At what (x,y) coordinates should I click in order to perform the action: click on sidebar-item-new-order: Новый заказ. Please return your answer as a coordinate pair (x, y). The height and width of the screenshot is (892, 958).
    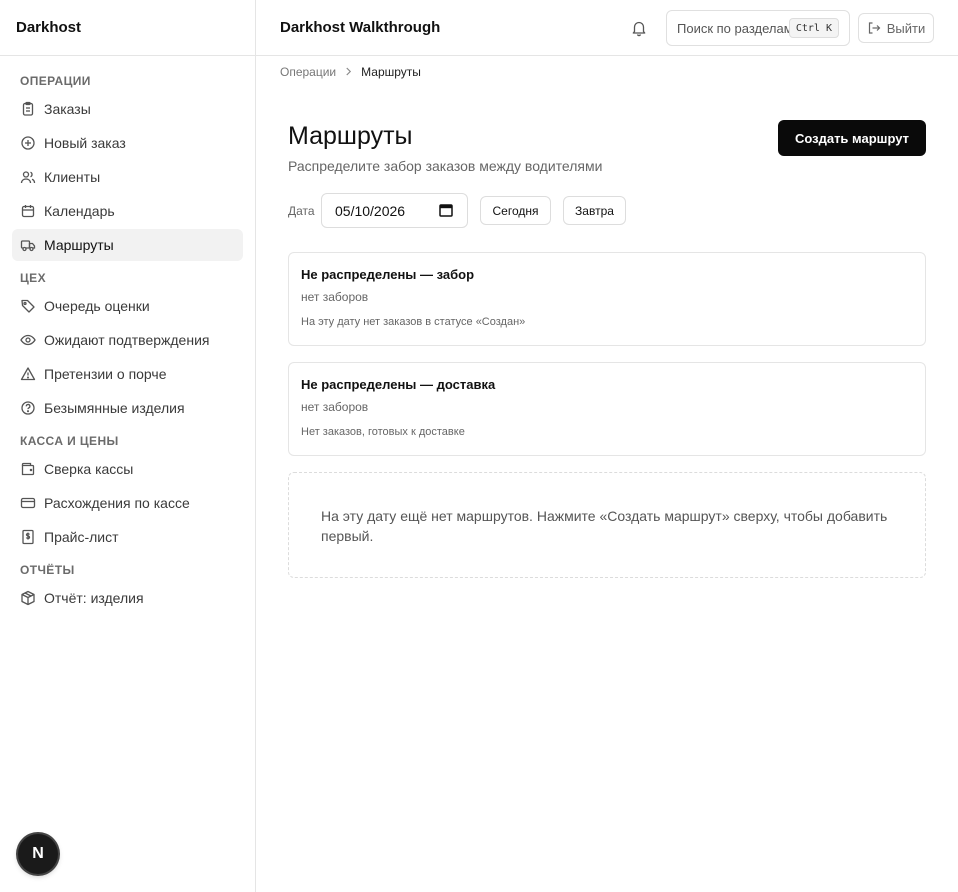
    Looking at the image, I should click on (127, 143).